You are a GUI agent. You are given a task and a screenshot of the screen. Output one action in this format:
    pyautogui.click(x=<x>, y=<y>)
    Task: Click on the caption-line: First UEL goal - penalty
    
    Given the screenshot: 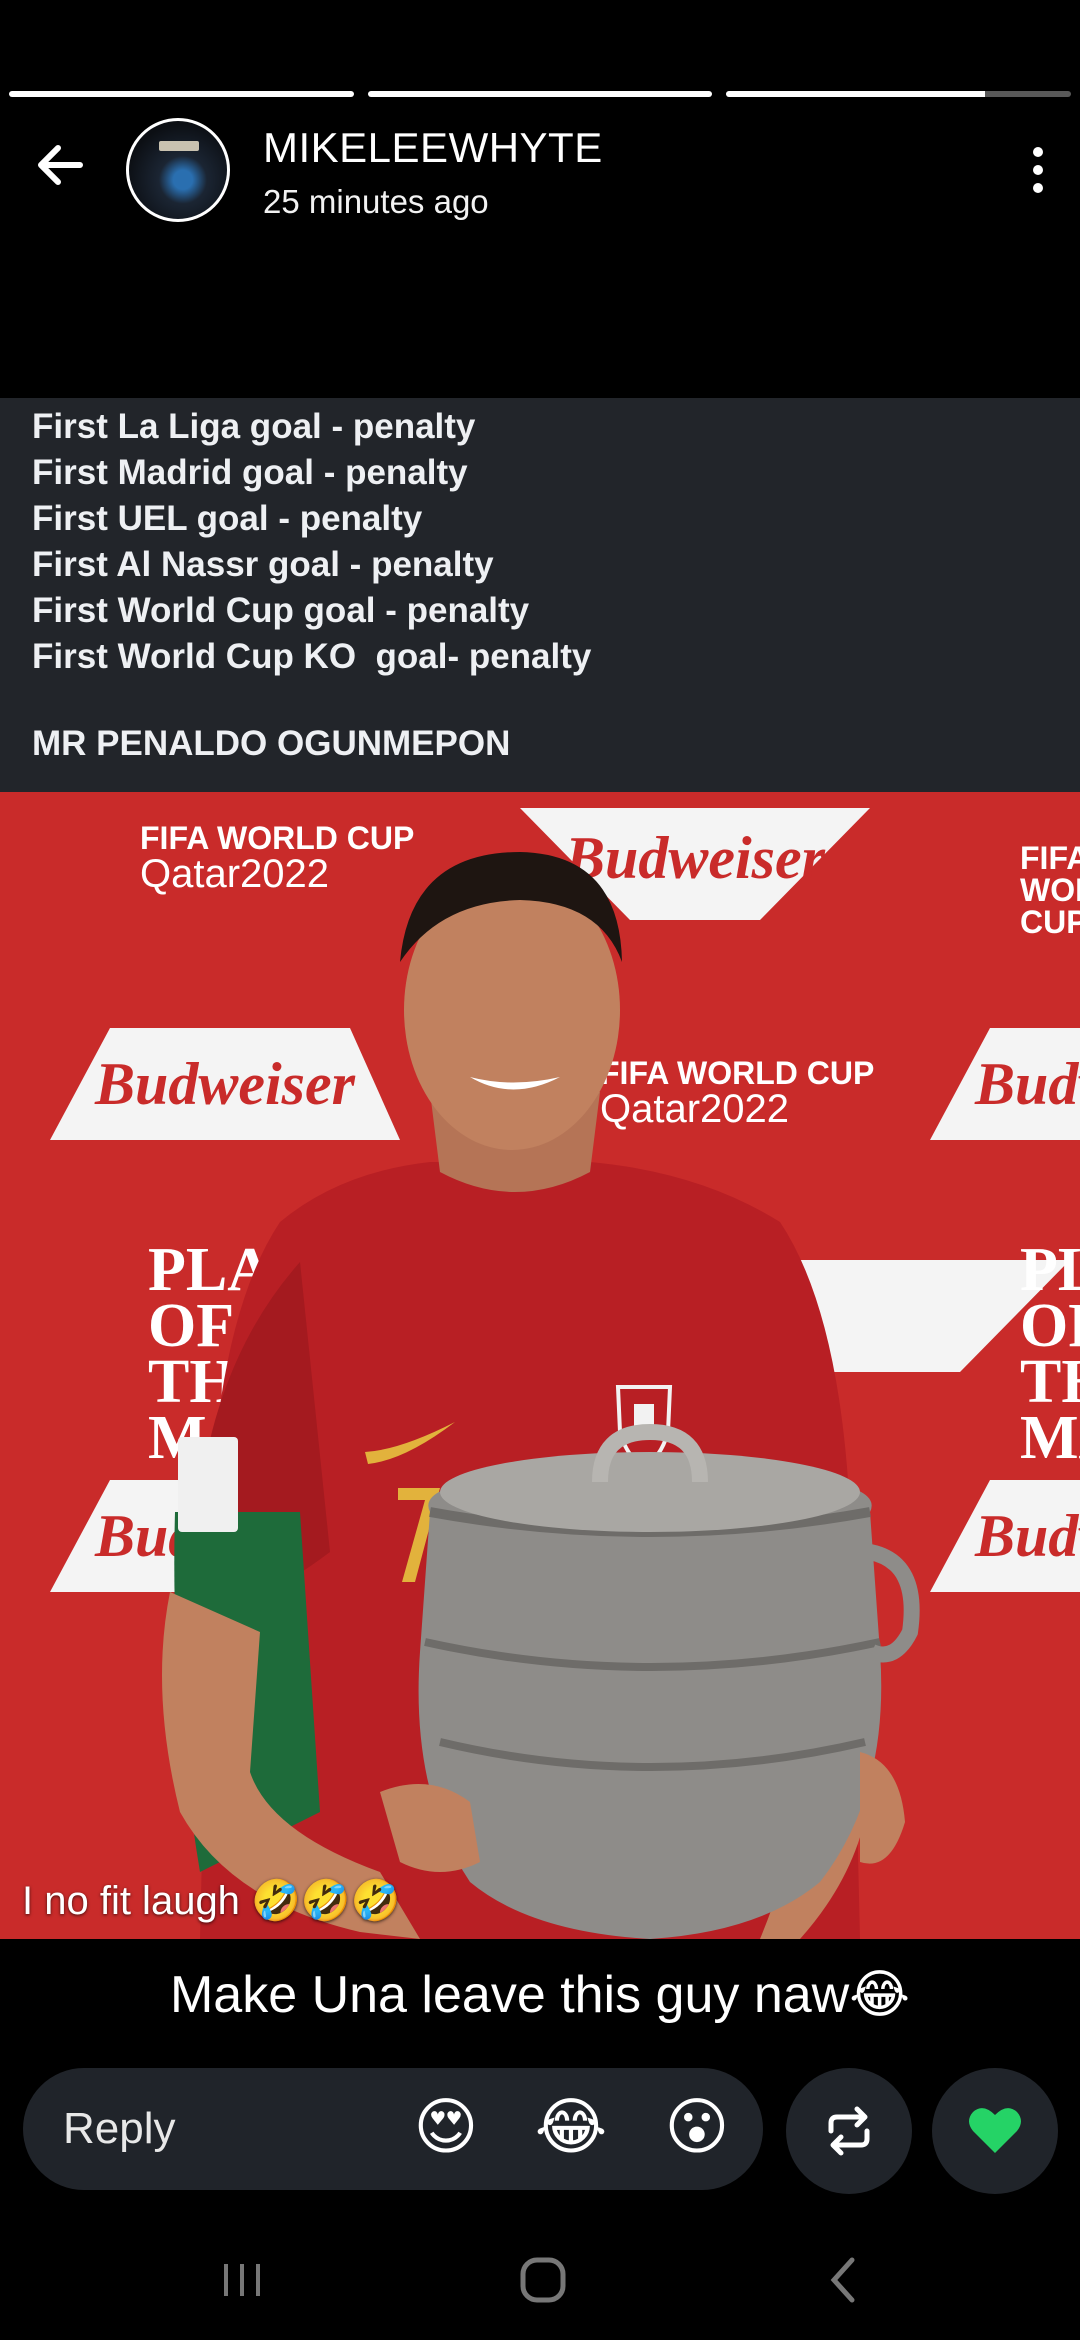 What is the action you would take?
    pyautogui.click(x=227, y=518)
    